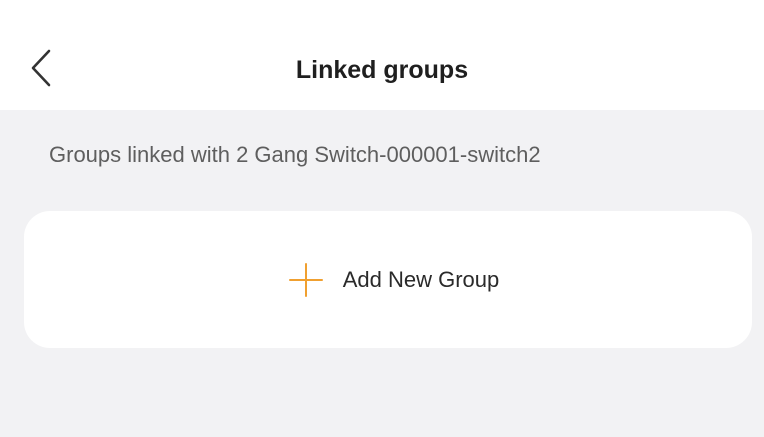 This screenshot has width=764, height=437. I want to click on plus-icon, so click(305, 279).